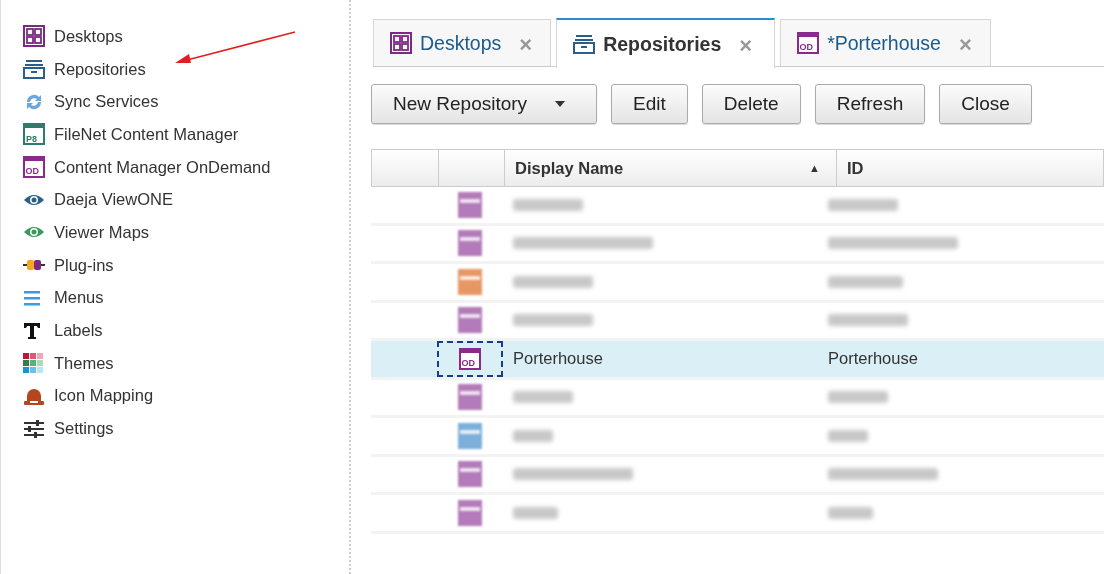 The height and width of the screenshot is (574, 1104). Describe the element at coordinates (186, 36) in the screenshot. I see `sidebar-item: Desktops` at that location.